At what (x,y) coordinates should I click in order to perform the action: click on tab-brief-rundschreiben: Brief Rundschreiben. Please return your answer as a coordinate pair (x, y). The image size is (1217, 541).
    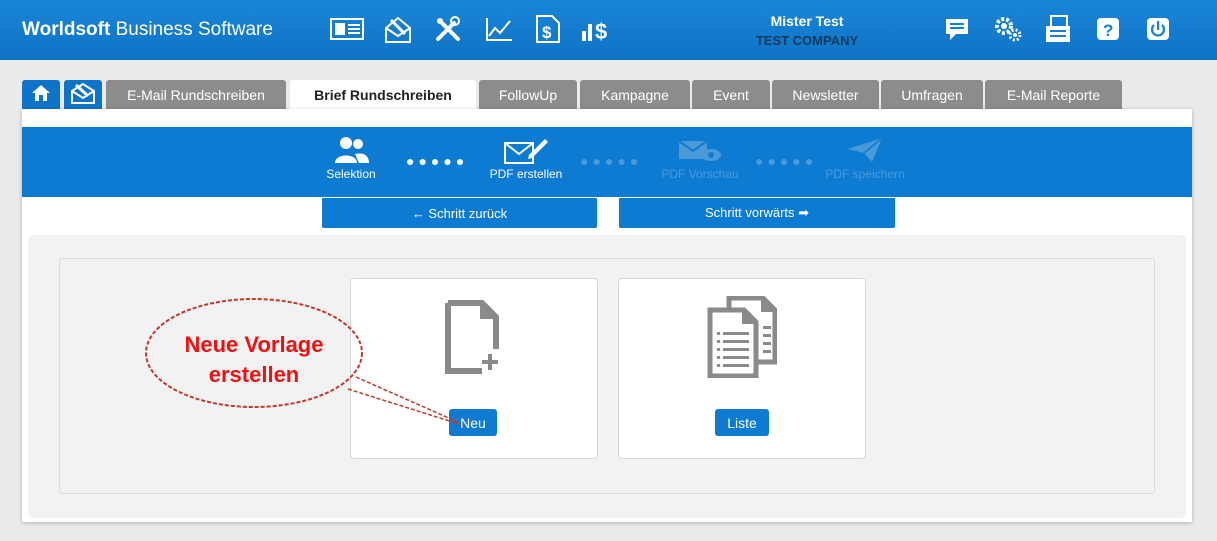
    Looking at the image, I should click on (383, 95).